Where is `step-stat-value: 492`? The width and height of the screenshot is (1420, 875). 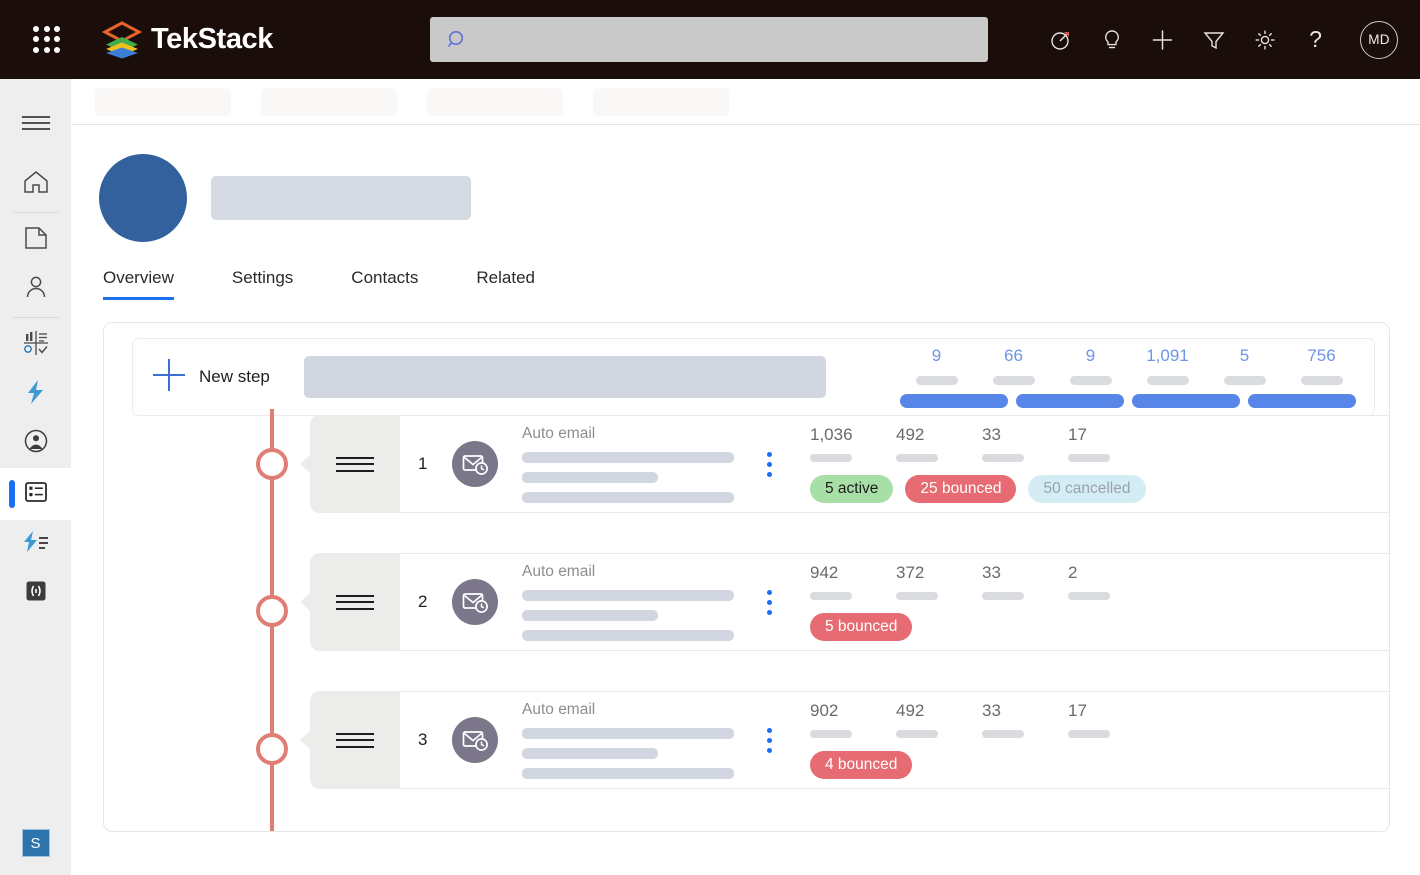 step-stat-value: 492 is located at coordinates (910, 710).